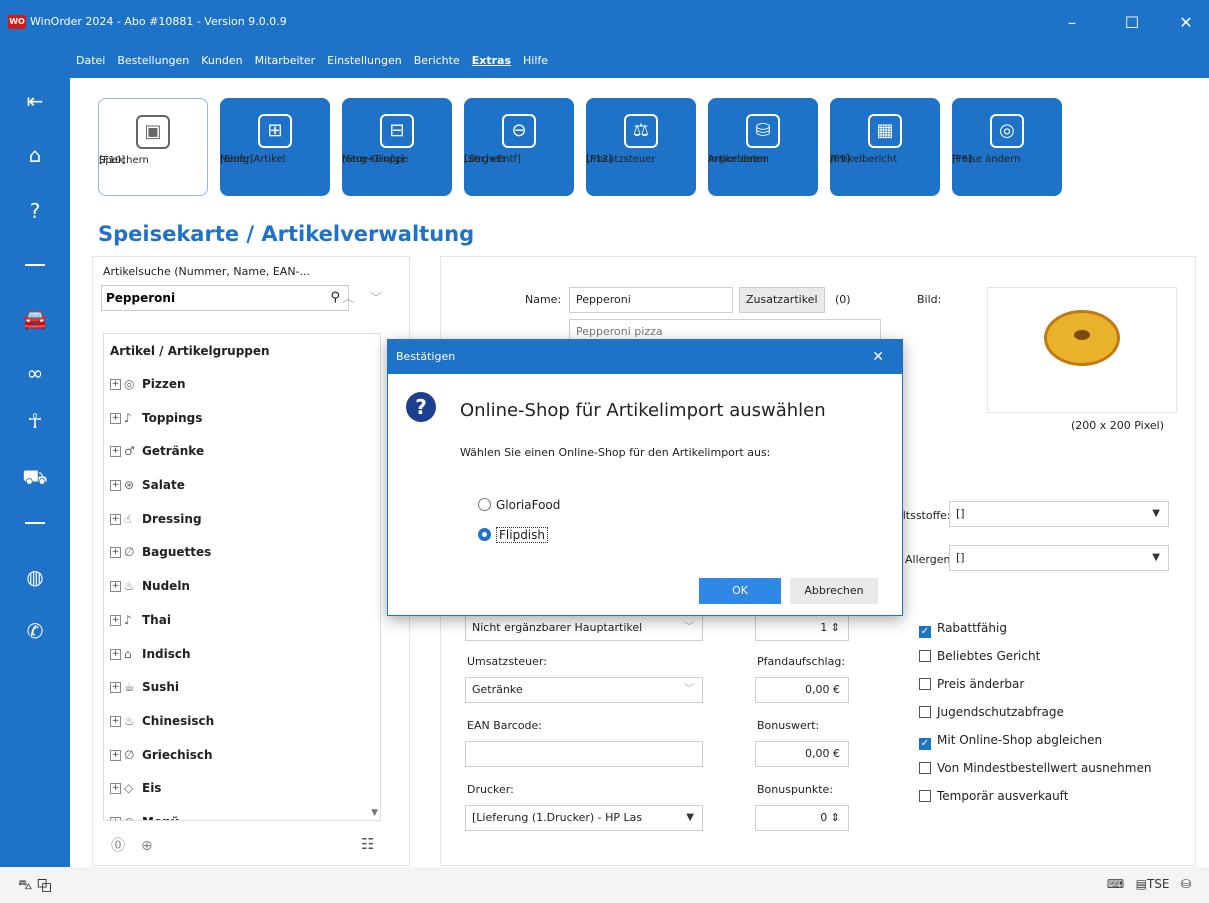 Image resolution: width=1209 pixels, height=903 pixels. Describe the element at coordinates (519, 147) in the screenshot. I see `toolbar-button-3: ⊖ Löschen [Strg+Entf]` at that location.